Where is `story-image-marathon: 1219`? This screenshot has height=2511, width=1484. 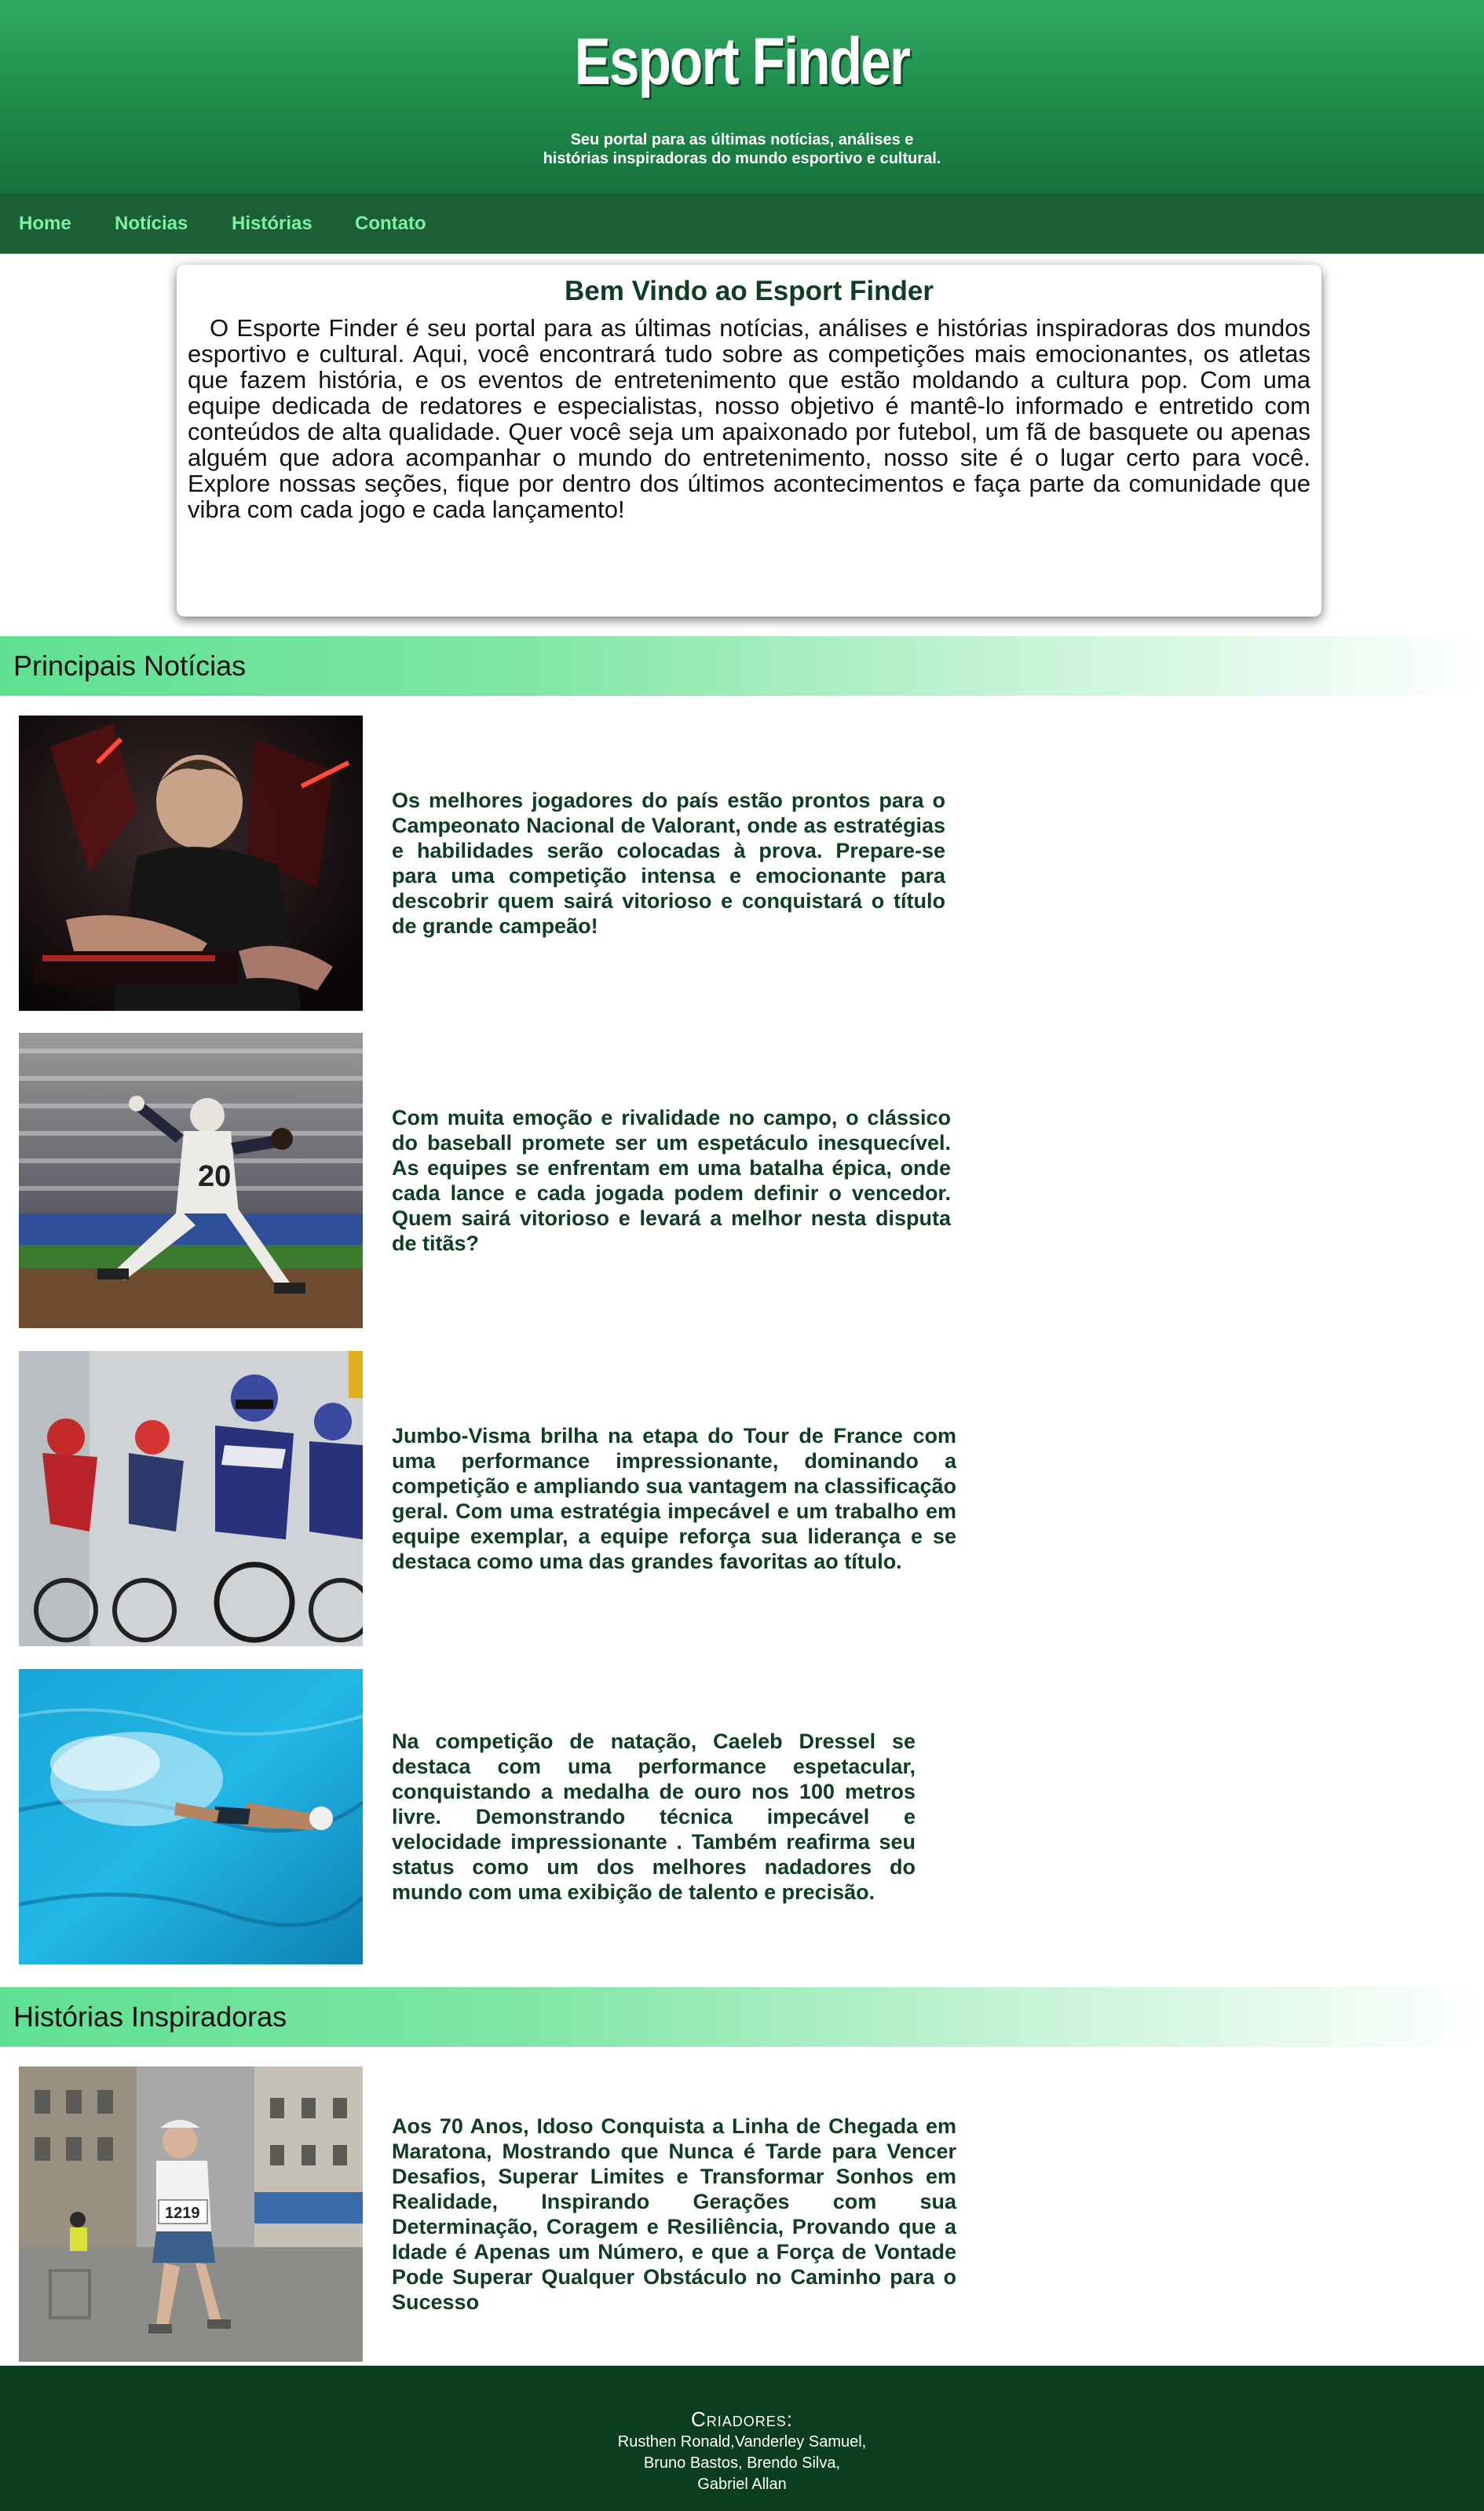 story-image-marathon: 1219 is located at coordinates (191, 2214).